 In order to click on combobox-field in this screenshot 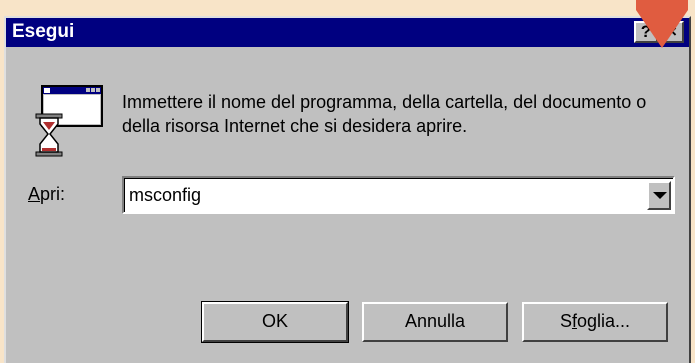, I will do `click(398, 195)`.